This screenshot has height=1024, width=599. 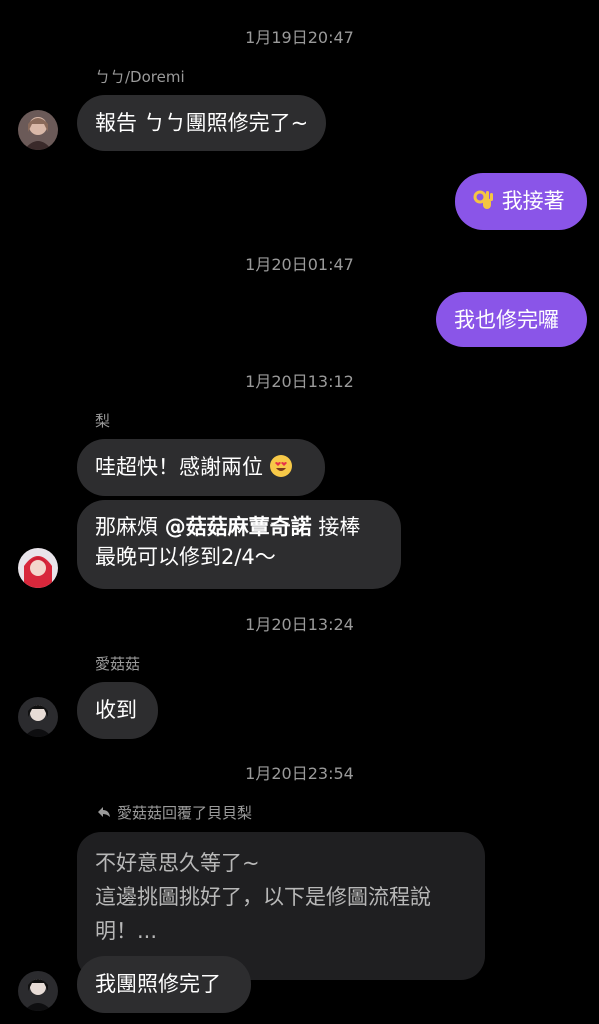 What do you see at coordinates (104, 814) in the screenshot?
I see `reply-arrow-icon` at bounding box center [104, 814].